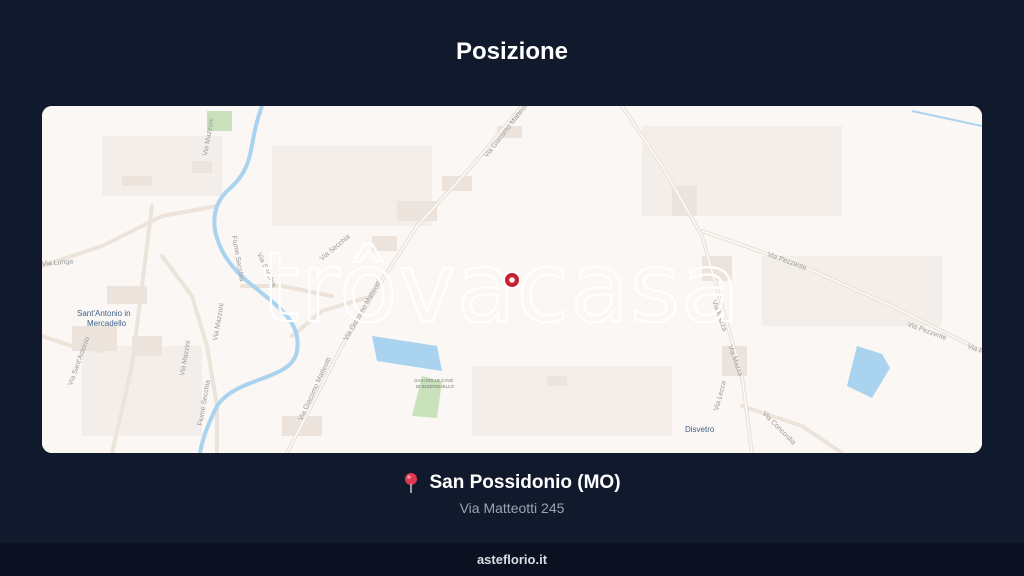  I want to click on map-pin-icon, so click(411, 483).